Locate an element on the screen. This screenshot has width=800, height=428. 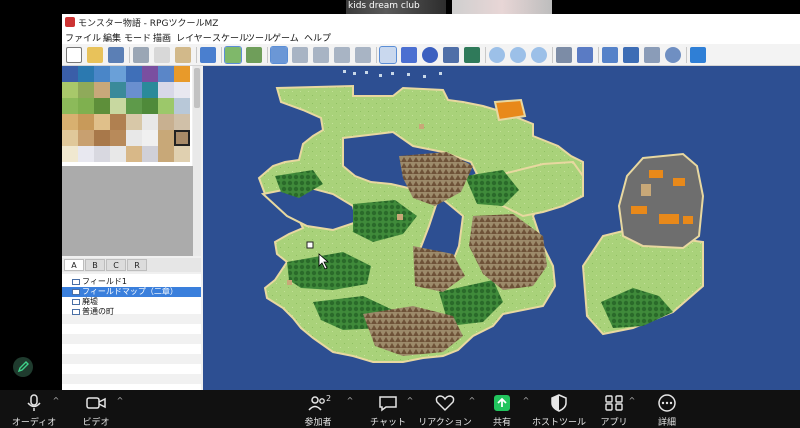
apps-button: アプリ is located at coordinates (614, 411).